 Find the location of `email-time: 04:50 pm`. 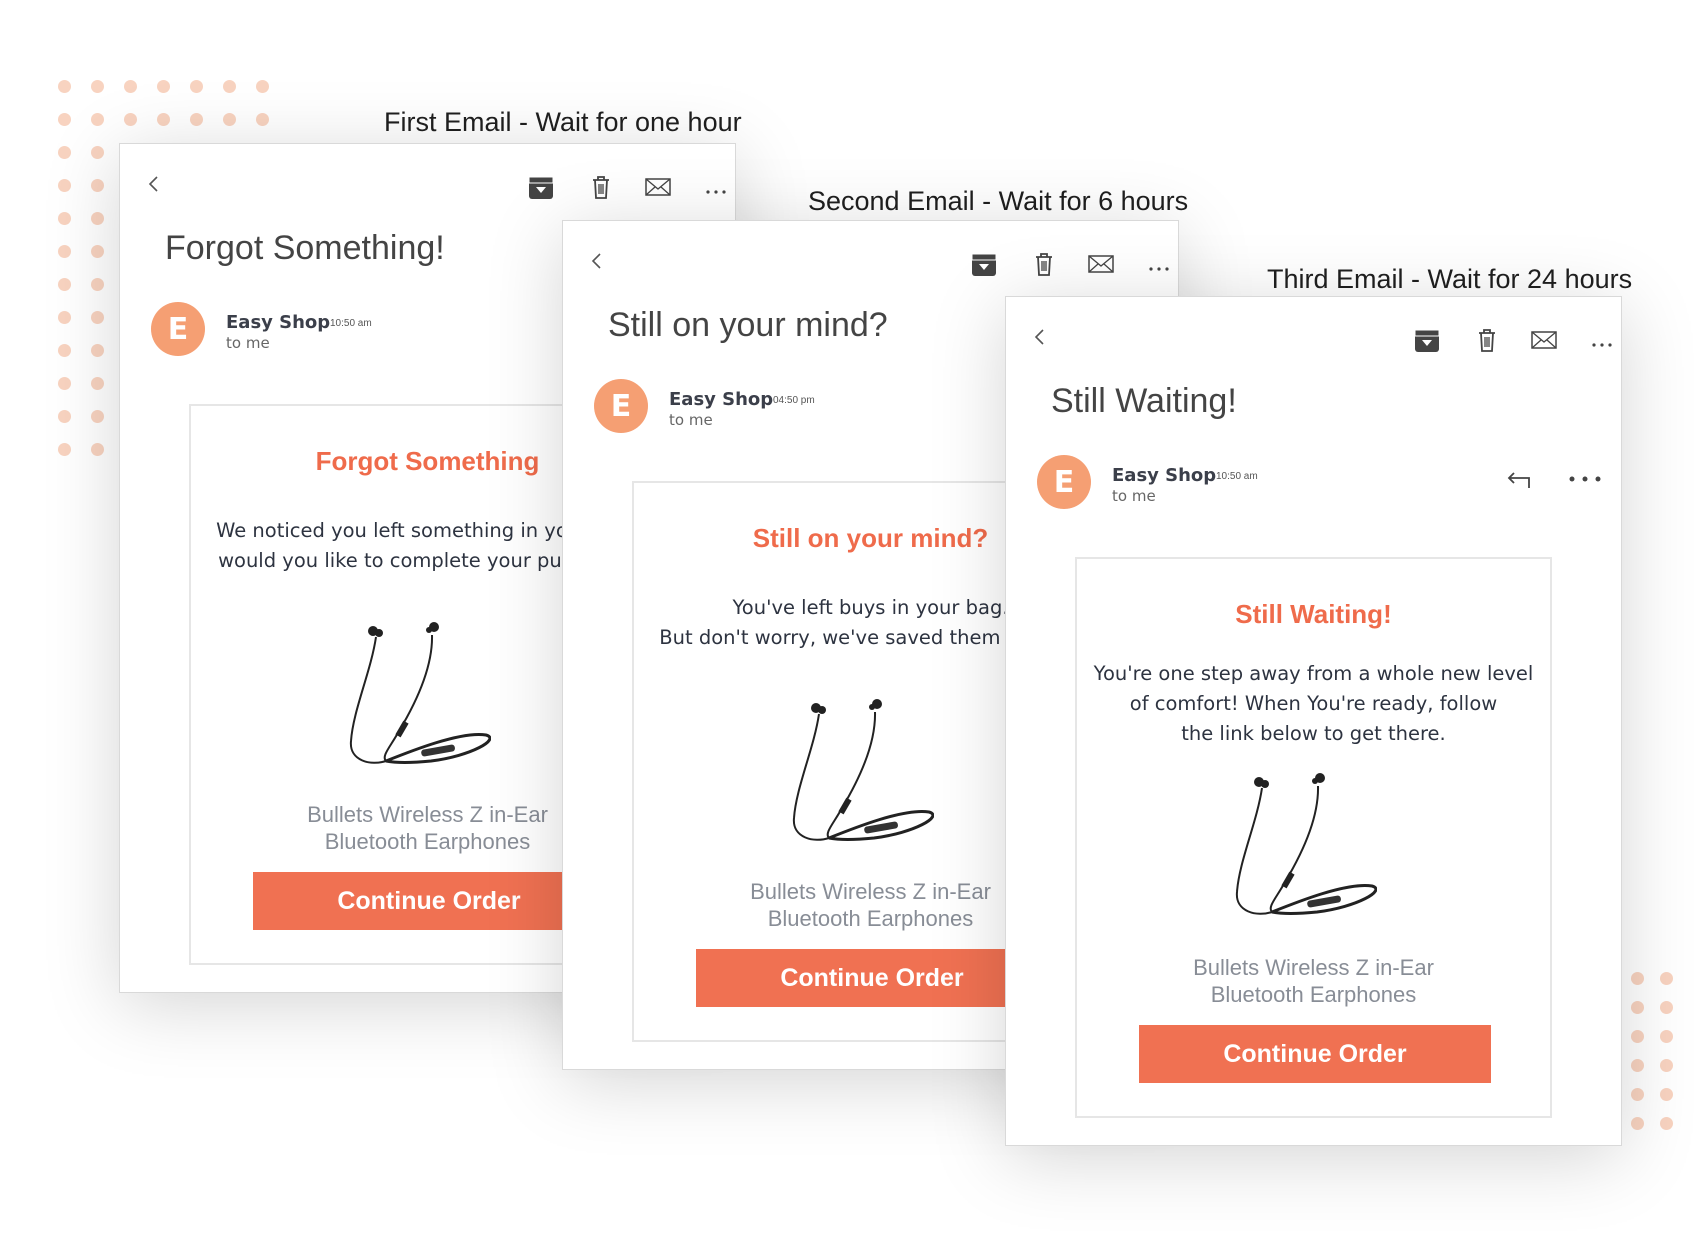

email-time: 04:50 pm is located at coordinates (794, 400).